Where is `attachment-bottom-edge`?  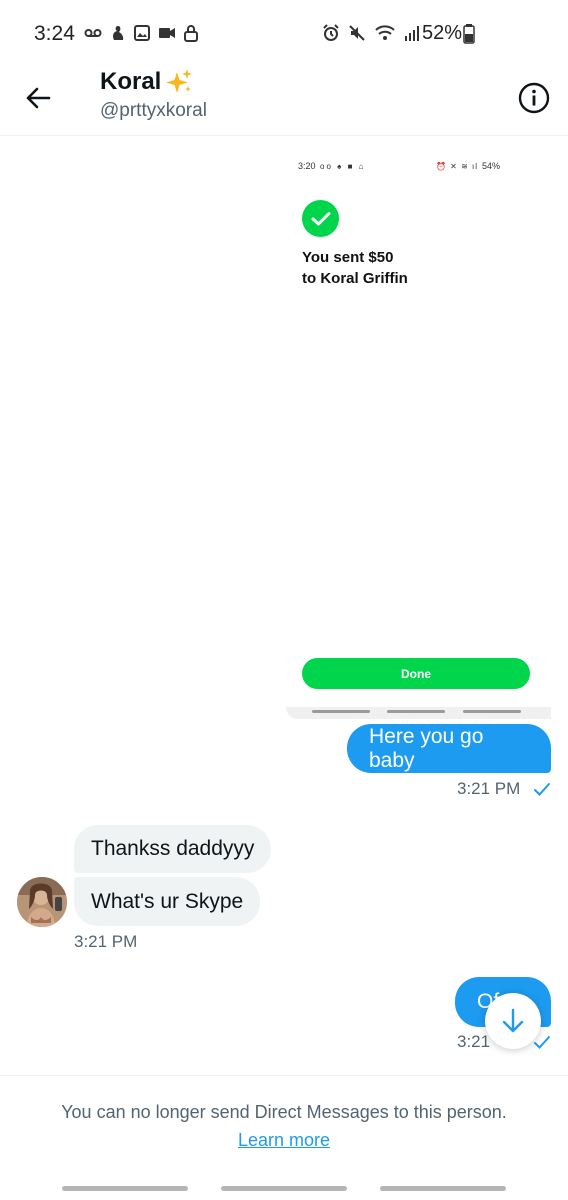
attachment-bottom-edge is located at coordinates (418, 713).